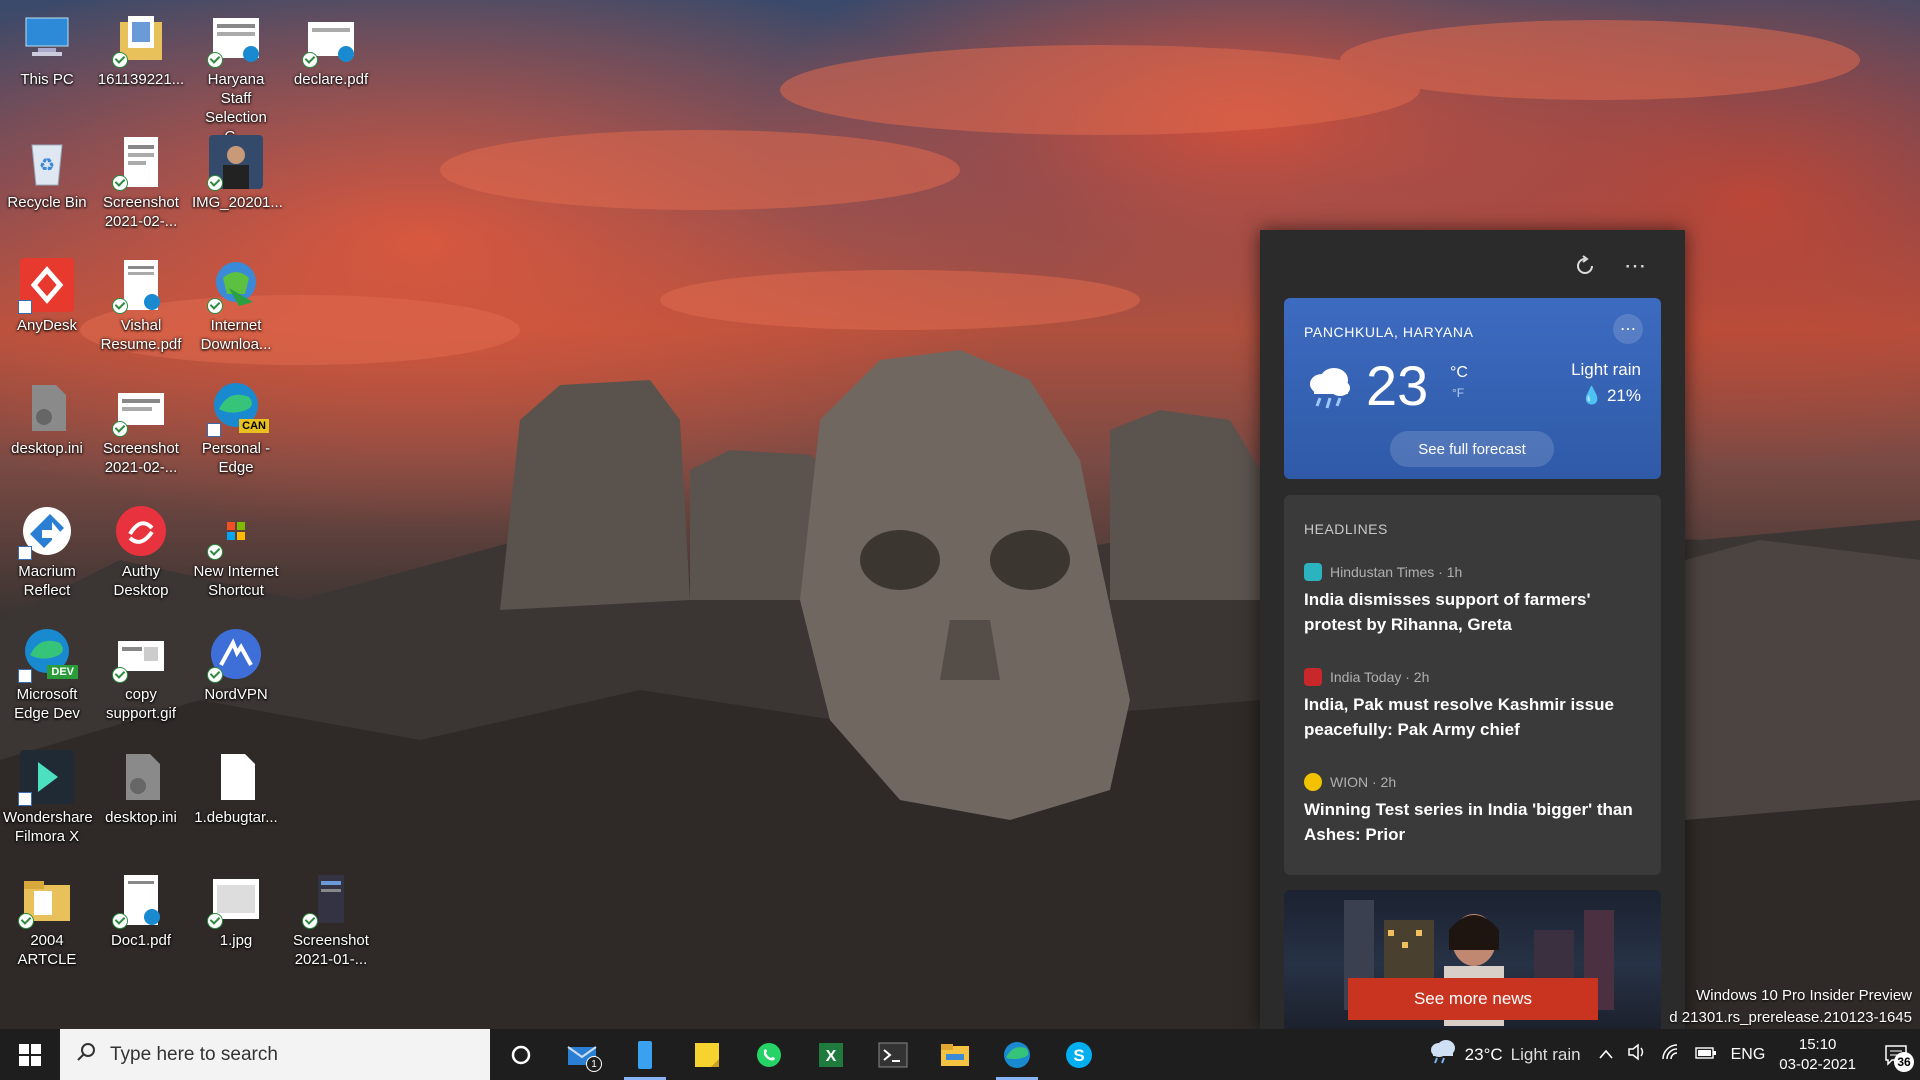 Image resolution: width=1920 pixels, height=1080 pixels. What do you see at coordinates (1623, 395) in the screenshot?
I see `precipitation-value: 21%` at bounding box center [1623, 395].